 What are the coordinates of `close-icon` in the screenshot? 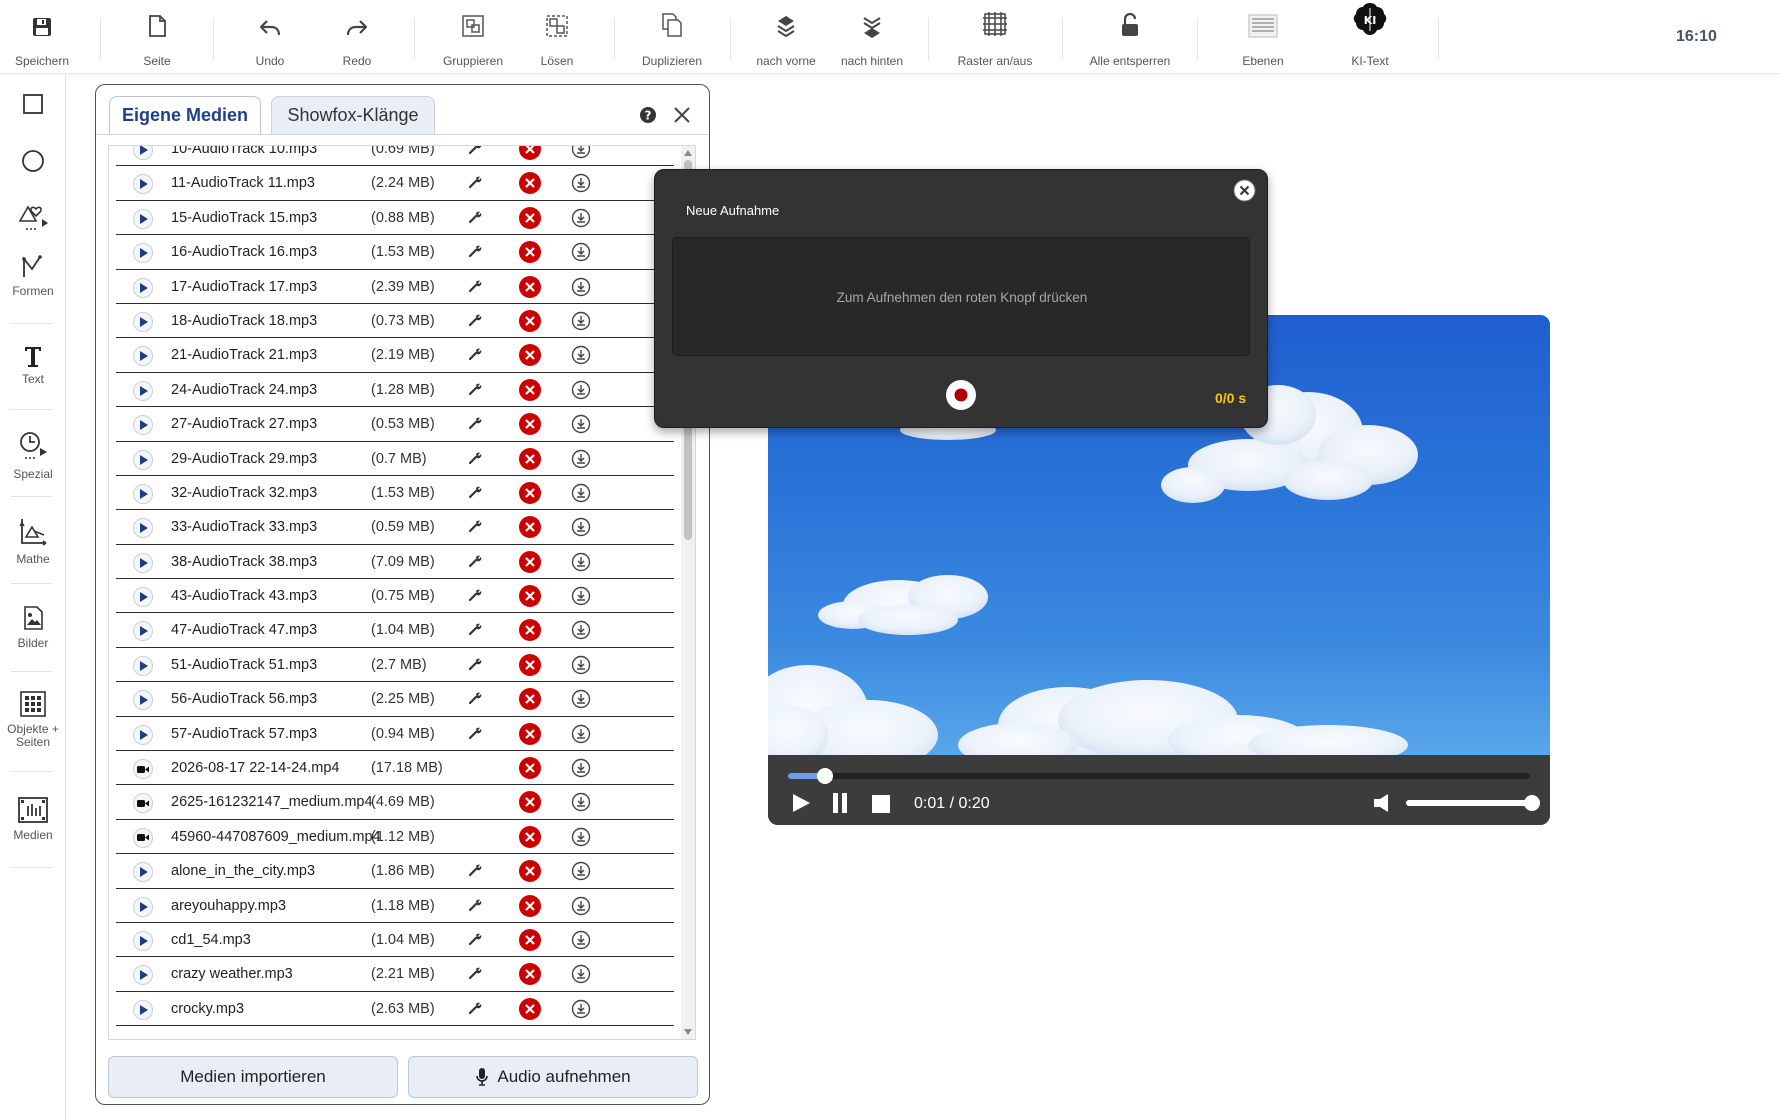 It's located at (682, 115).